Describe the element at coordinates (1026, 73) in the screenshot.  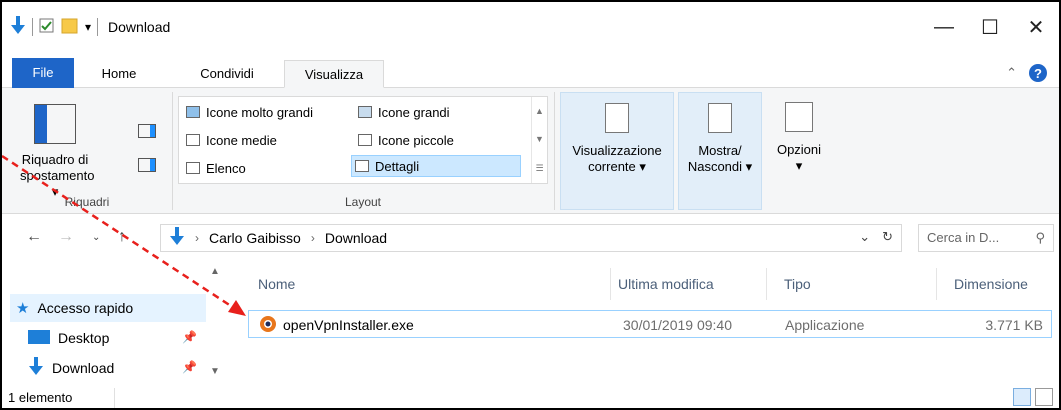
I see `ribbon-controls: ⌃ ?` at that location.